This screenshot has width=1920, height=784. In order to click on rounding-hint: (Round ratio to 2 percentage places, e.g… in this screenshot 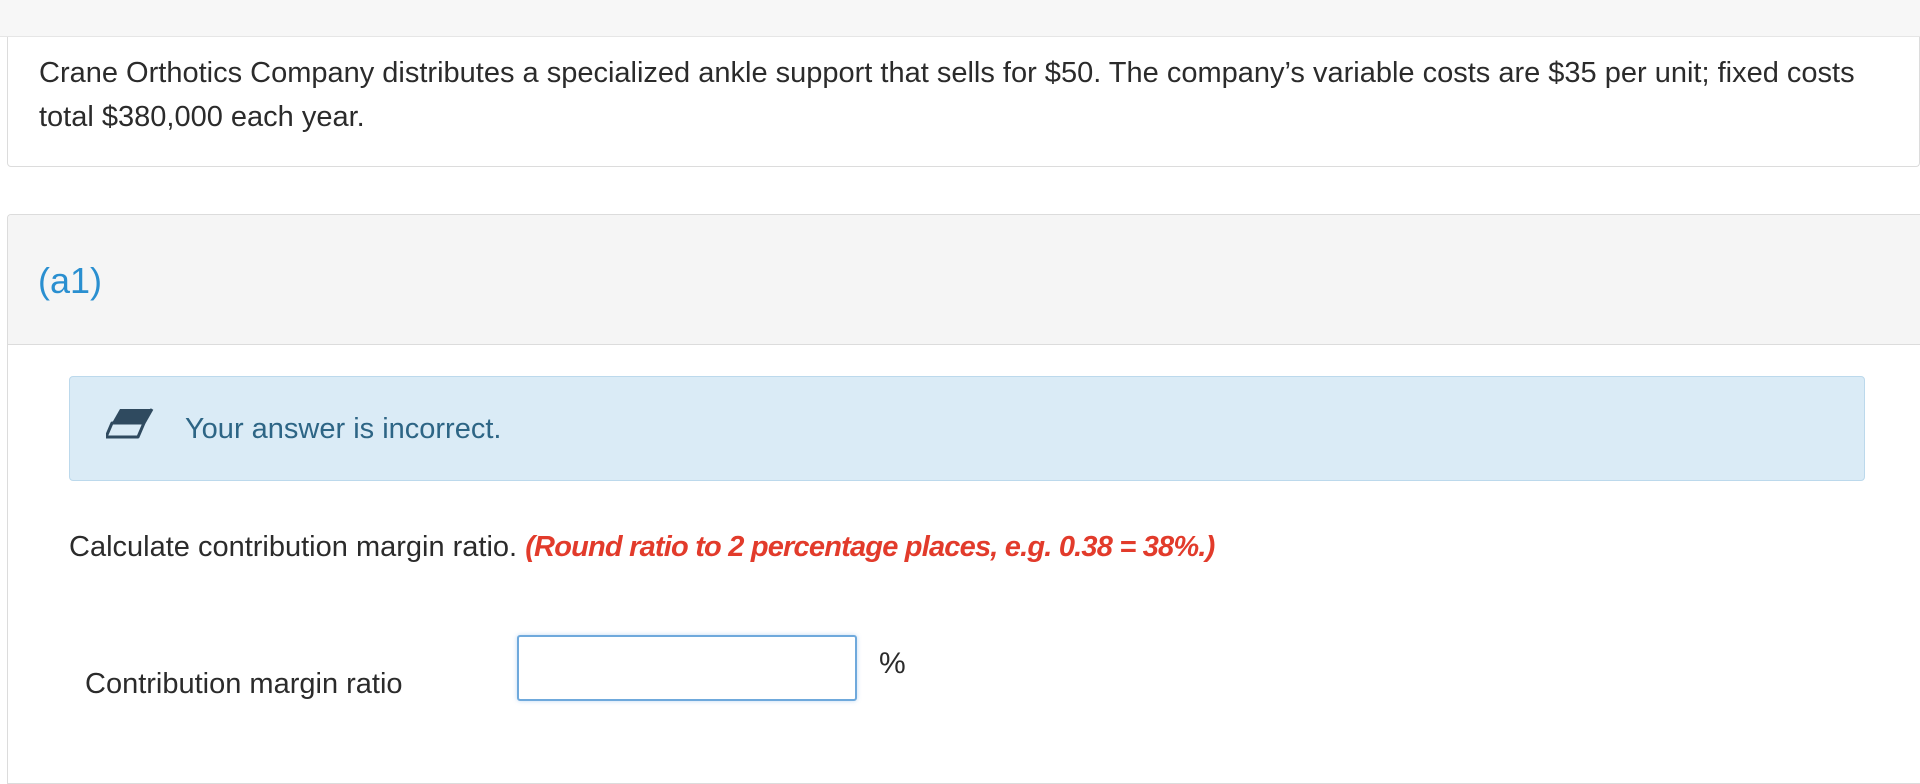, I will do `click(870, 547)`.